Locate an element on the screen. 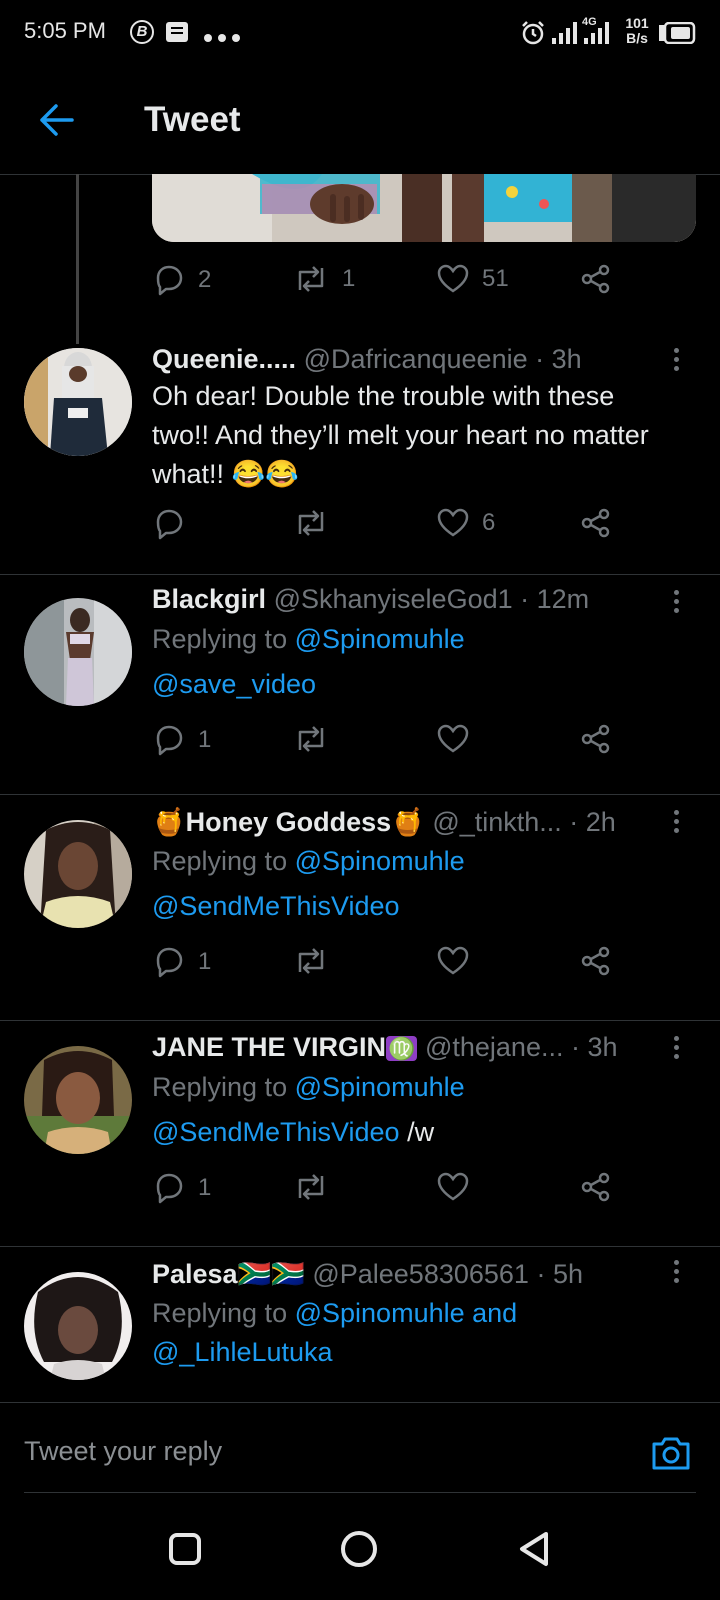 This screenshot has width=720, height=1600. reply-action: 2 is located at coordinates (181, 280).